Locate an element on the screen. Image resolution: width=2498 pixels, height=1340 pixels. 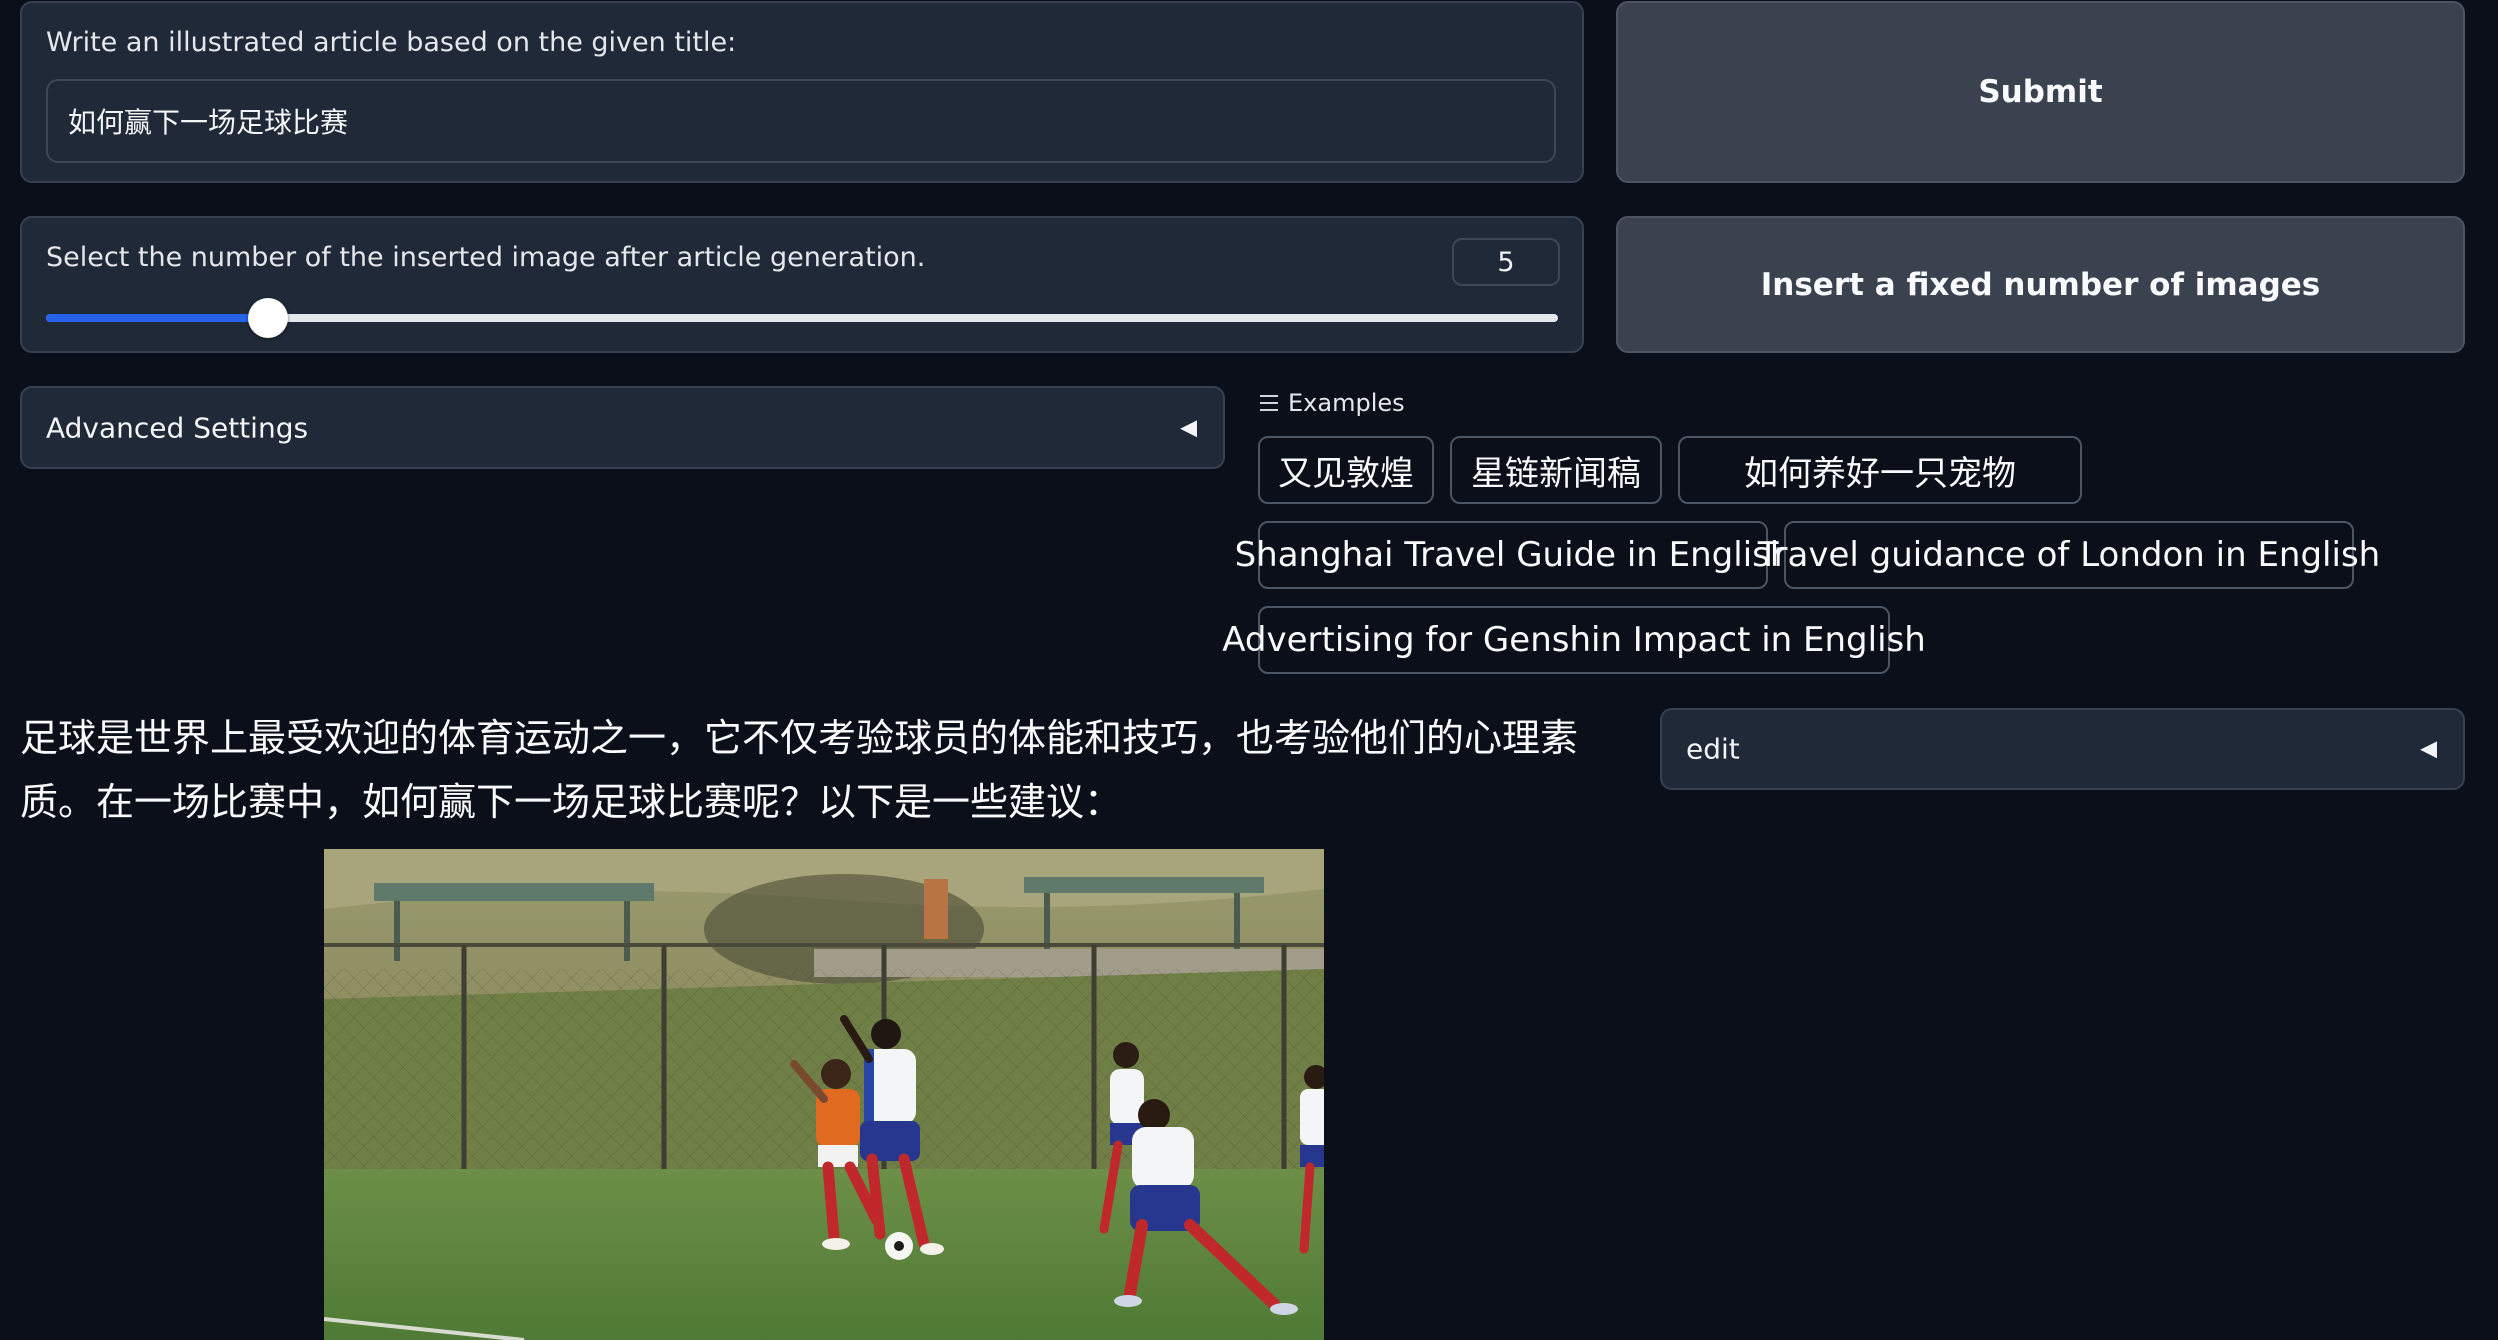
insert-images-button: Insert a fixed number of images is located at coordinates (2040, 284).